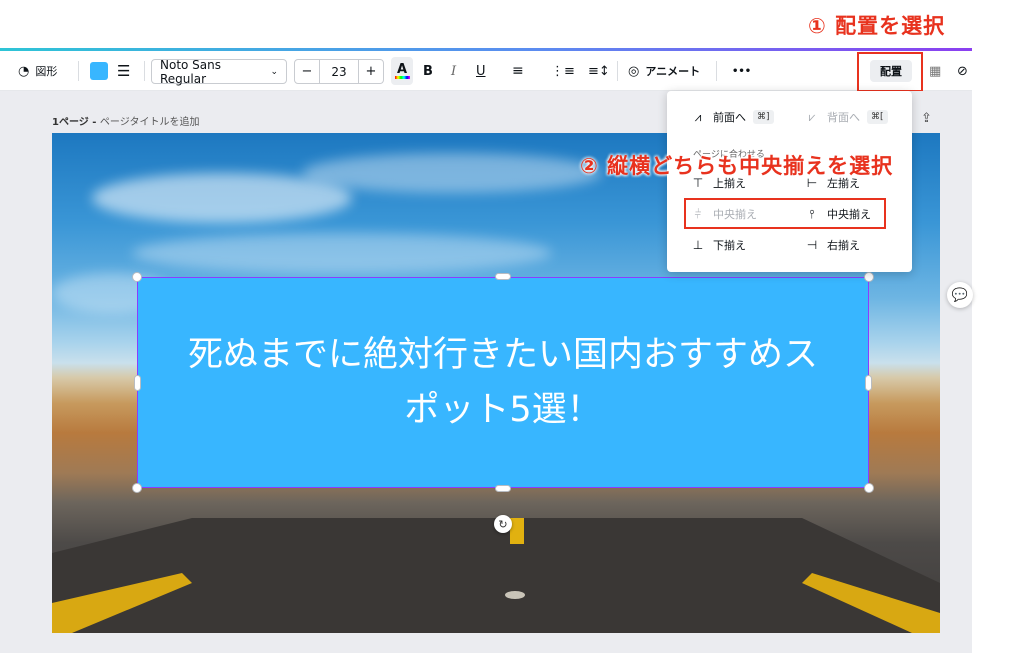  I want to click on italic-button: I, so click(453, 71).